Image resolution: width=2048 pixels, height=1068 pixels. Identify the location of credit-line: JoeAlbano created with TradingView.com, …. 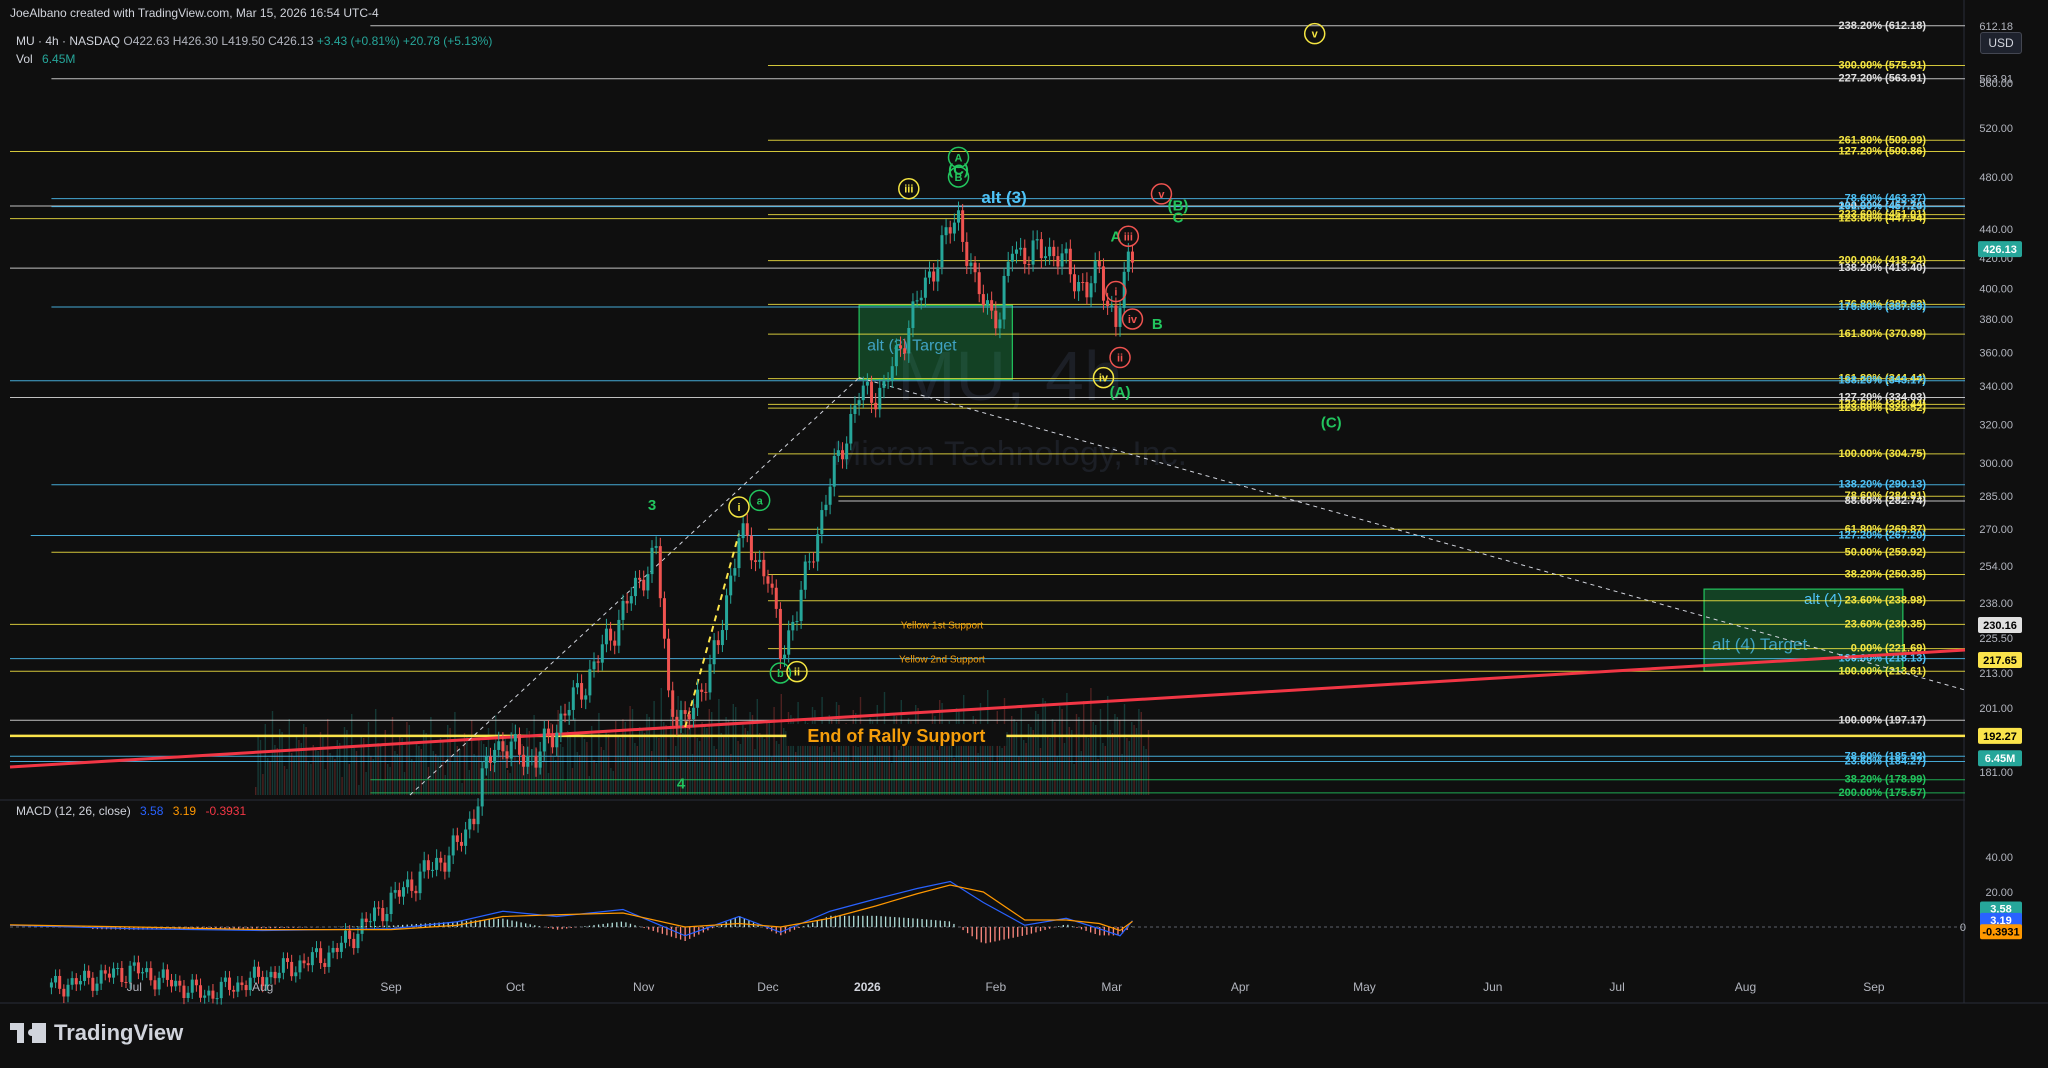
(194, 13).